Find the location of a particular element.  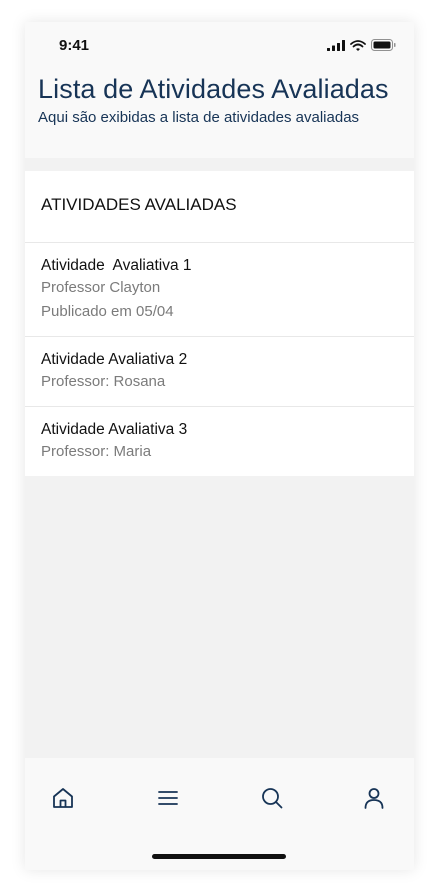

tab-menu is located at coordinates (168, 798).